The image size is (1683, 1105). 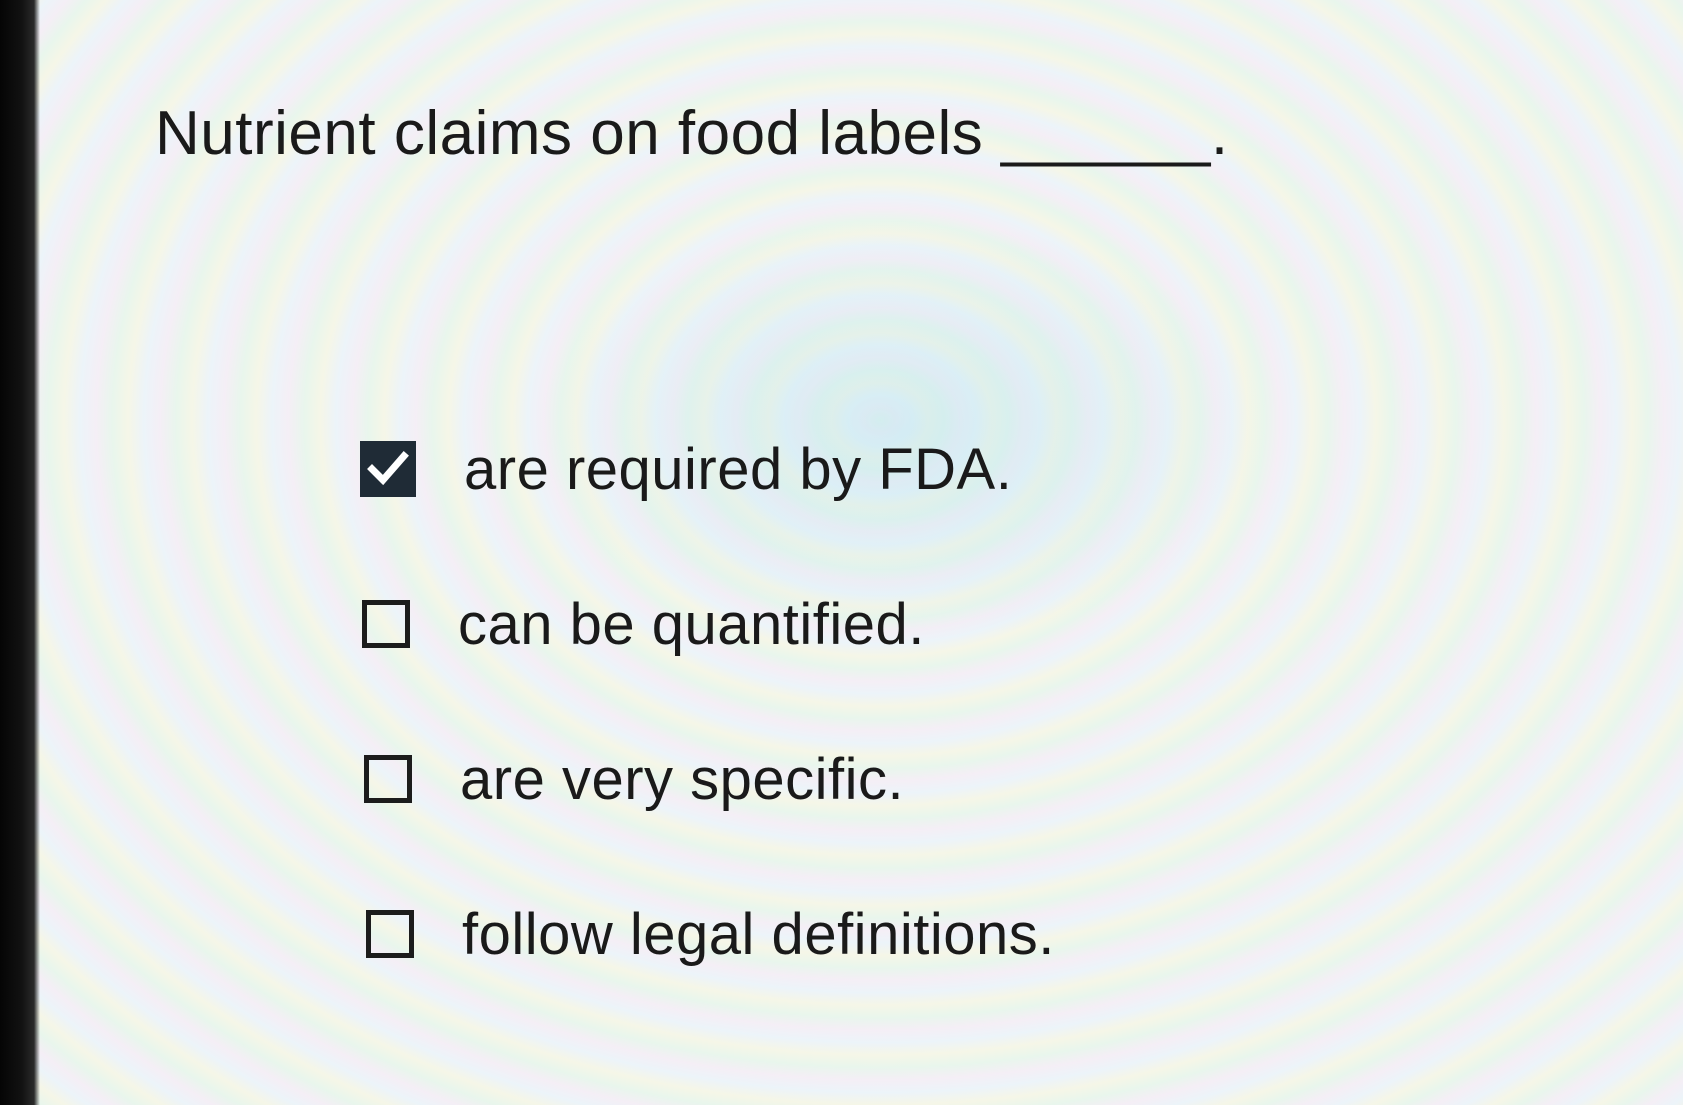 What do you see at coordinates (738, 469) in the screenshot?
I see `option-label: are required by FDA.` at bounding box center [738, 469].